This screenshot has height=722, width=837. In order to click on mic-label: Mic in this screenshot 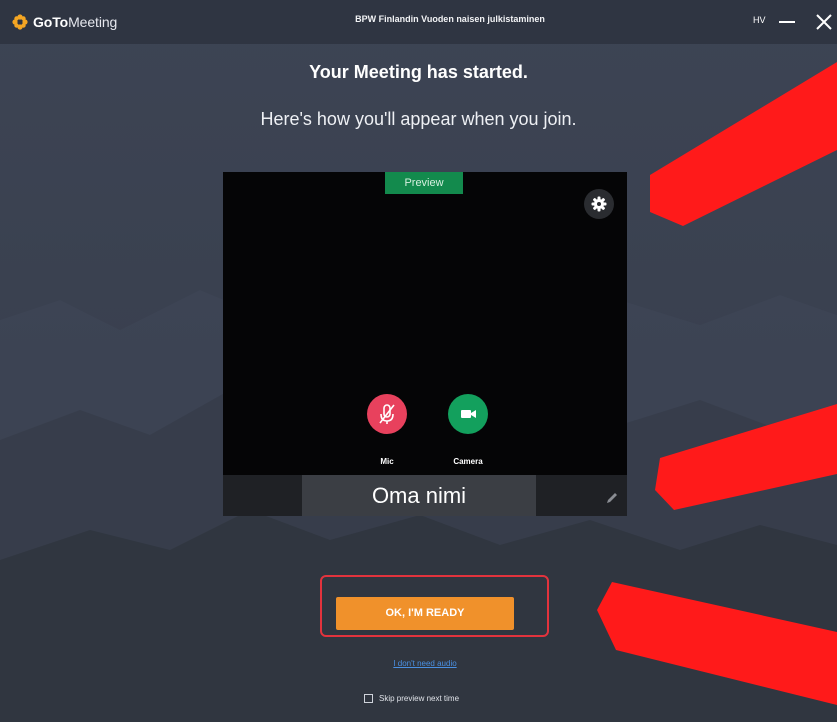, I will do `click(387, 461)`.